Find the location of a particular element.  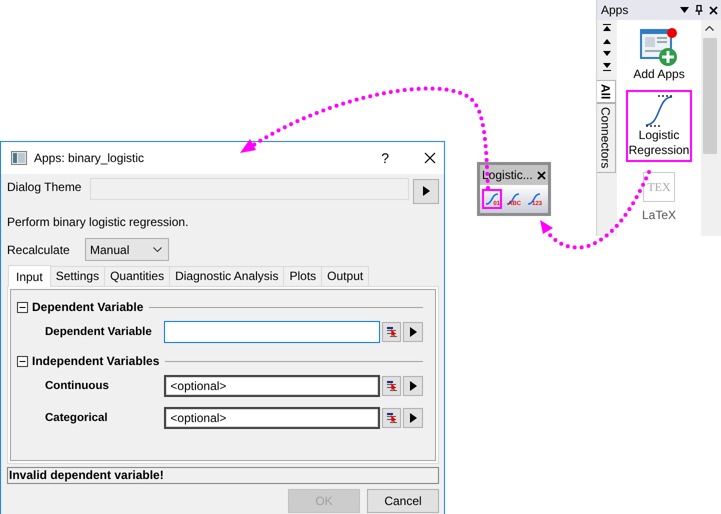

group-title: Independent Variables is located at coordinates (96, 361).